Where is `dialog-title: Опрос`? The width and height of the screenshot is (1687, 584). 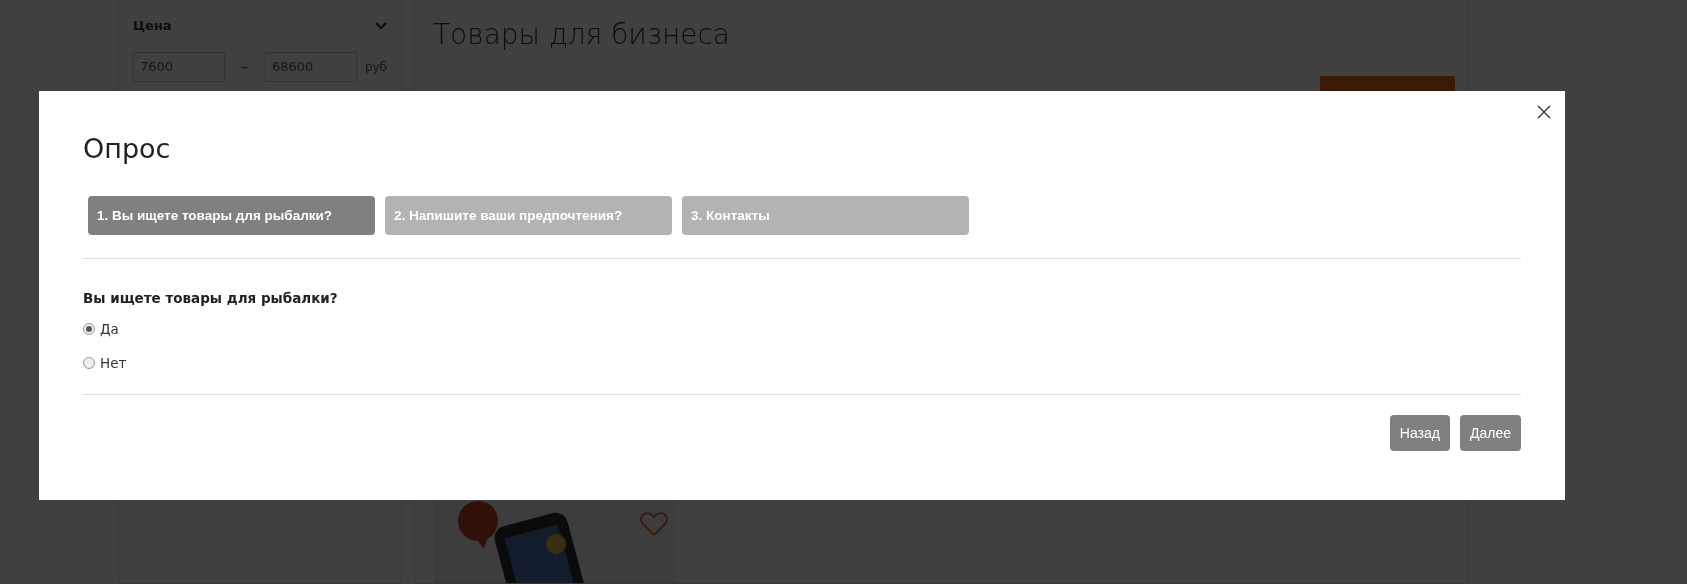
dialog-title: Опрос is located at coordinates (127, 149).